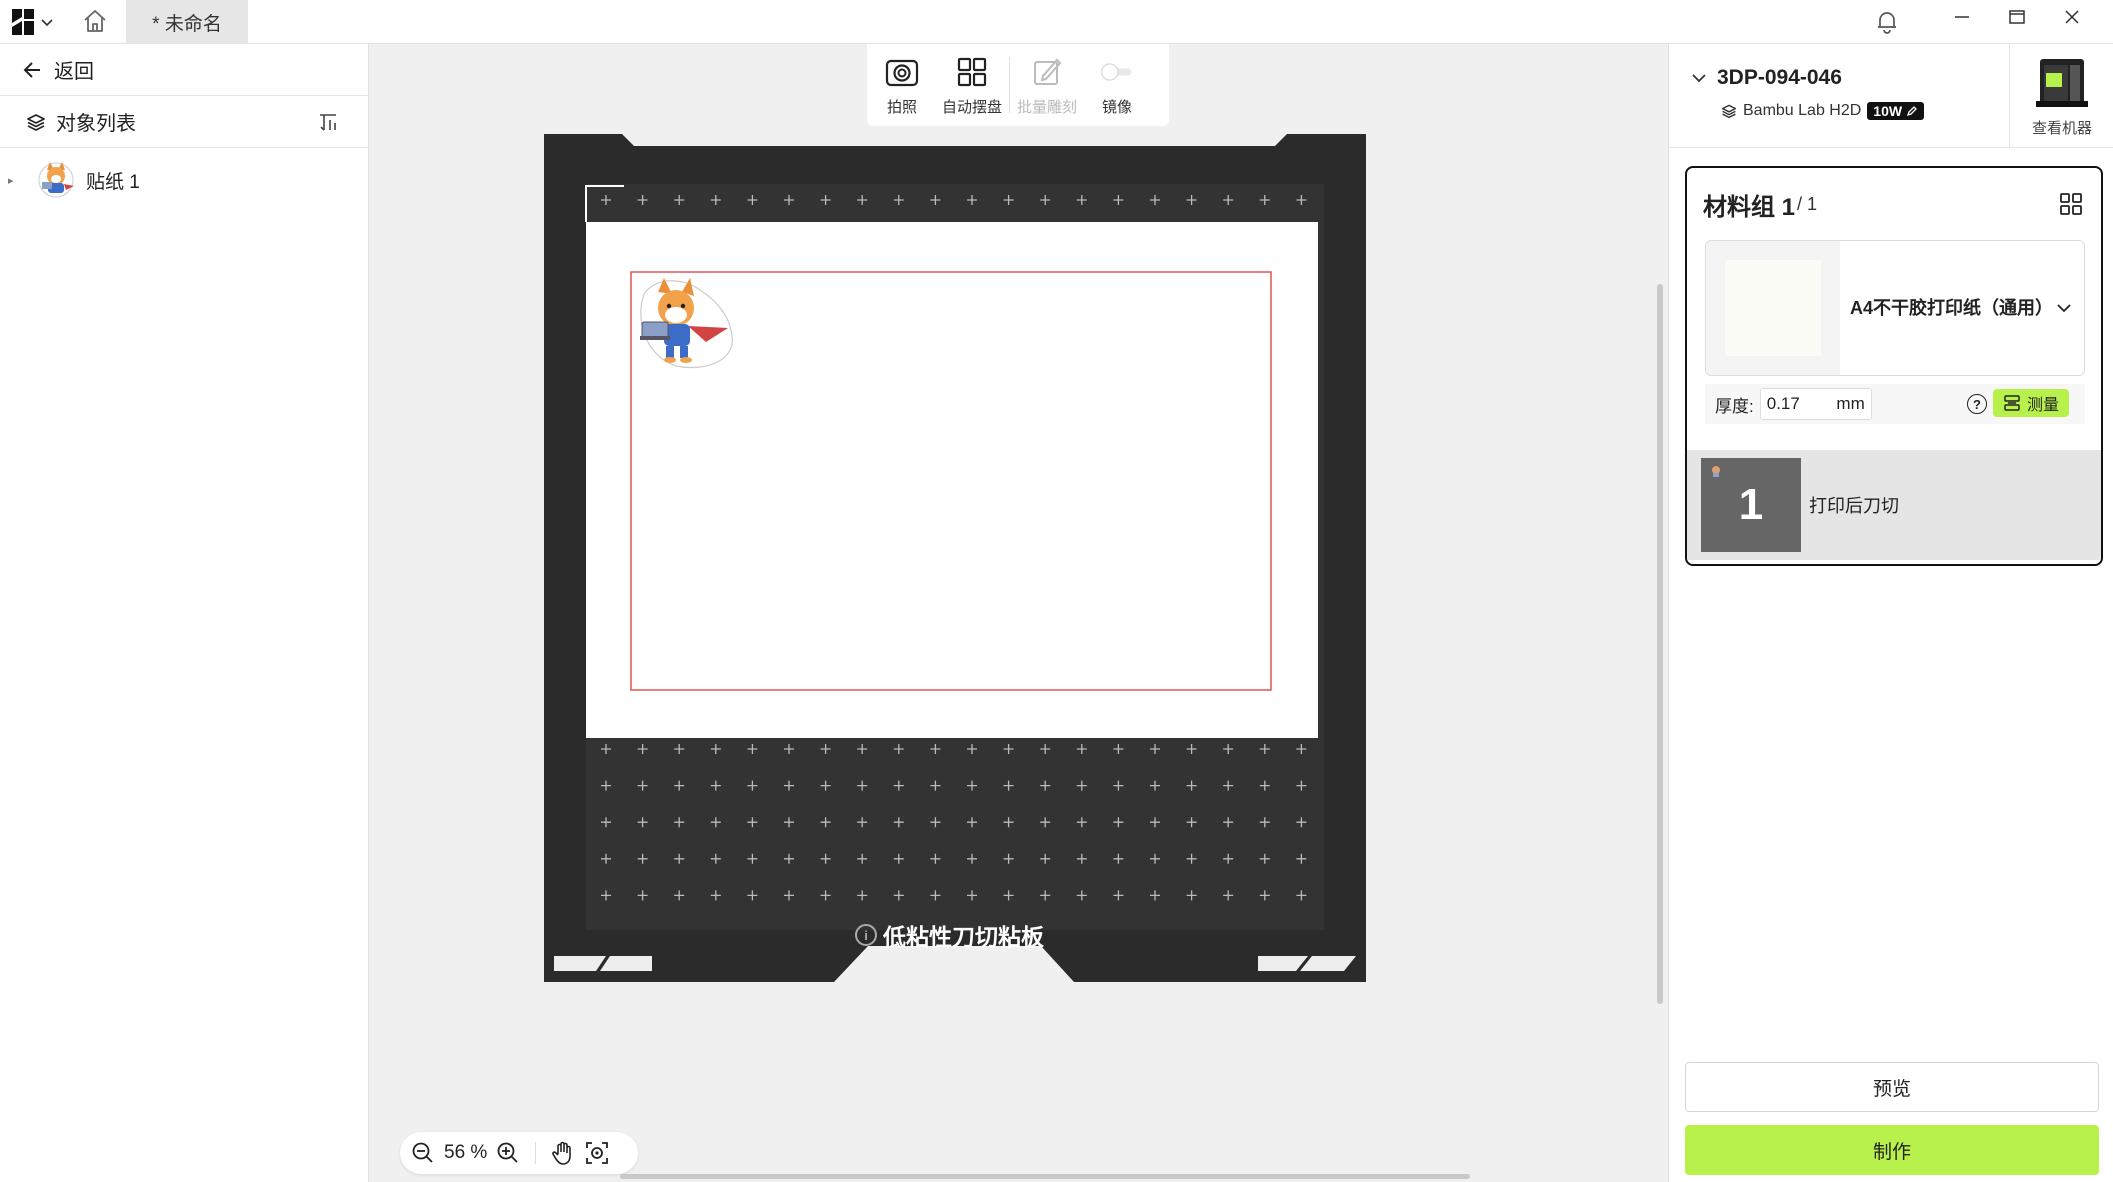 Image resolution: width=2113 pixels, height=1182 pixels. Describe the element at coordinates (17, 180) in the screenshot. I see `caret-right-icon: ▸` at that location.